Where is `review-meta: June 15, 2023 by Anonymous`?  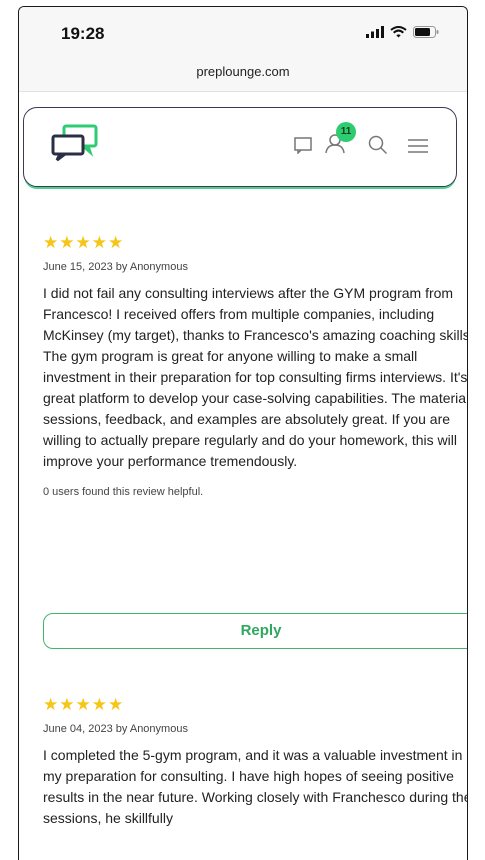 review-meta: June 15, 2023 by Anonymous is located at coordinates (115, 267).